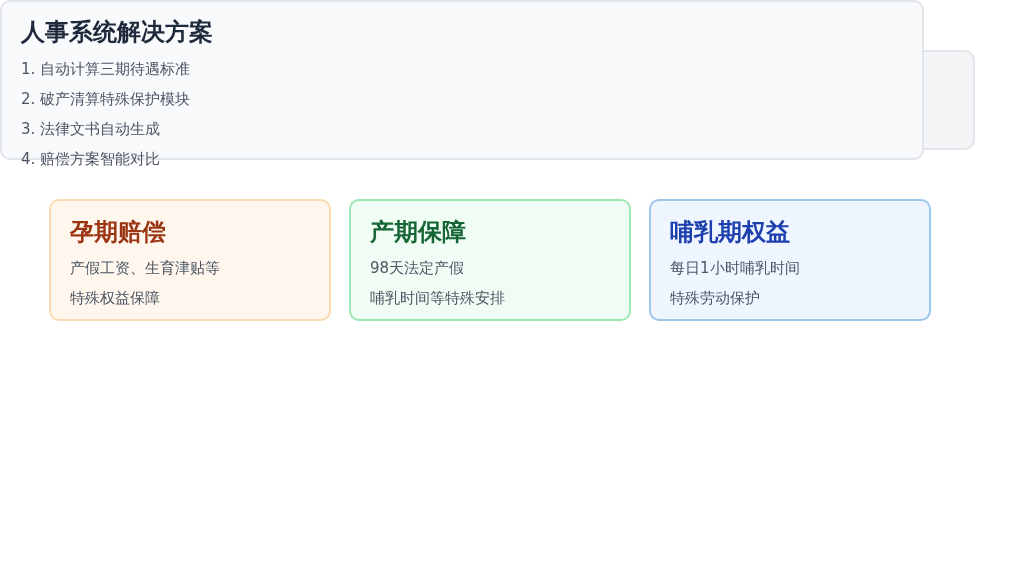 The height and width of the screenshot is (576, 1024). Describe the element at coordinates (106, 99) in the screenshot. I see `list-item: 2. 破产清算特殊保护模块` at that location.